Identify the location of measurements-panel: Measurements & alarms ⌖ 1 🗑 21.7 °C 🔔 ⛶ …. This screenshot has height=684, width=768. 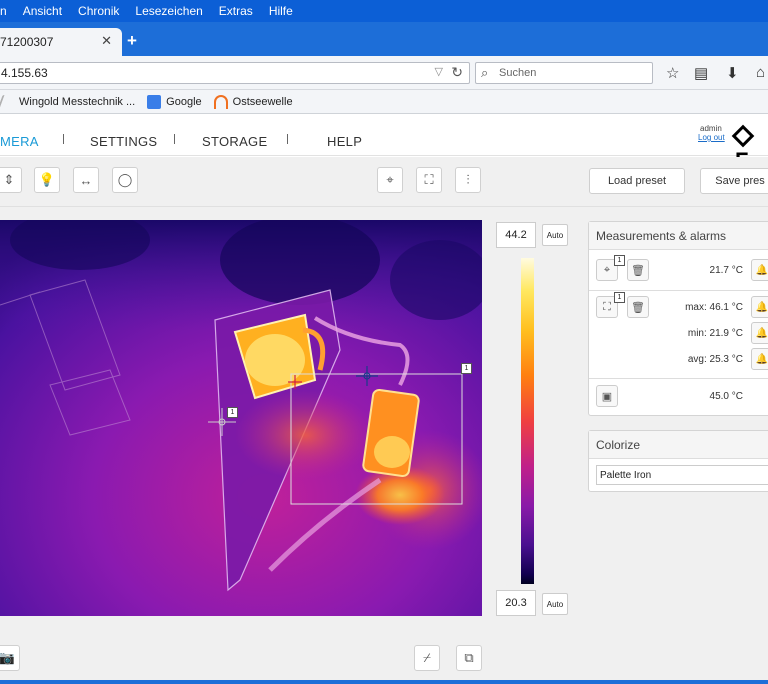
(678, 318).